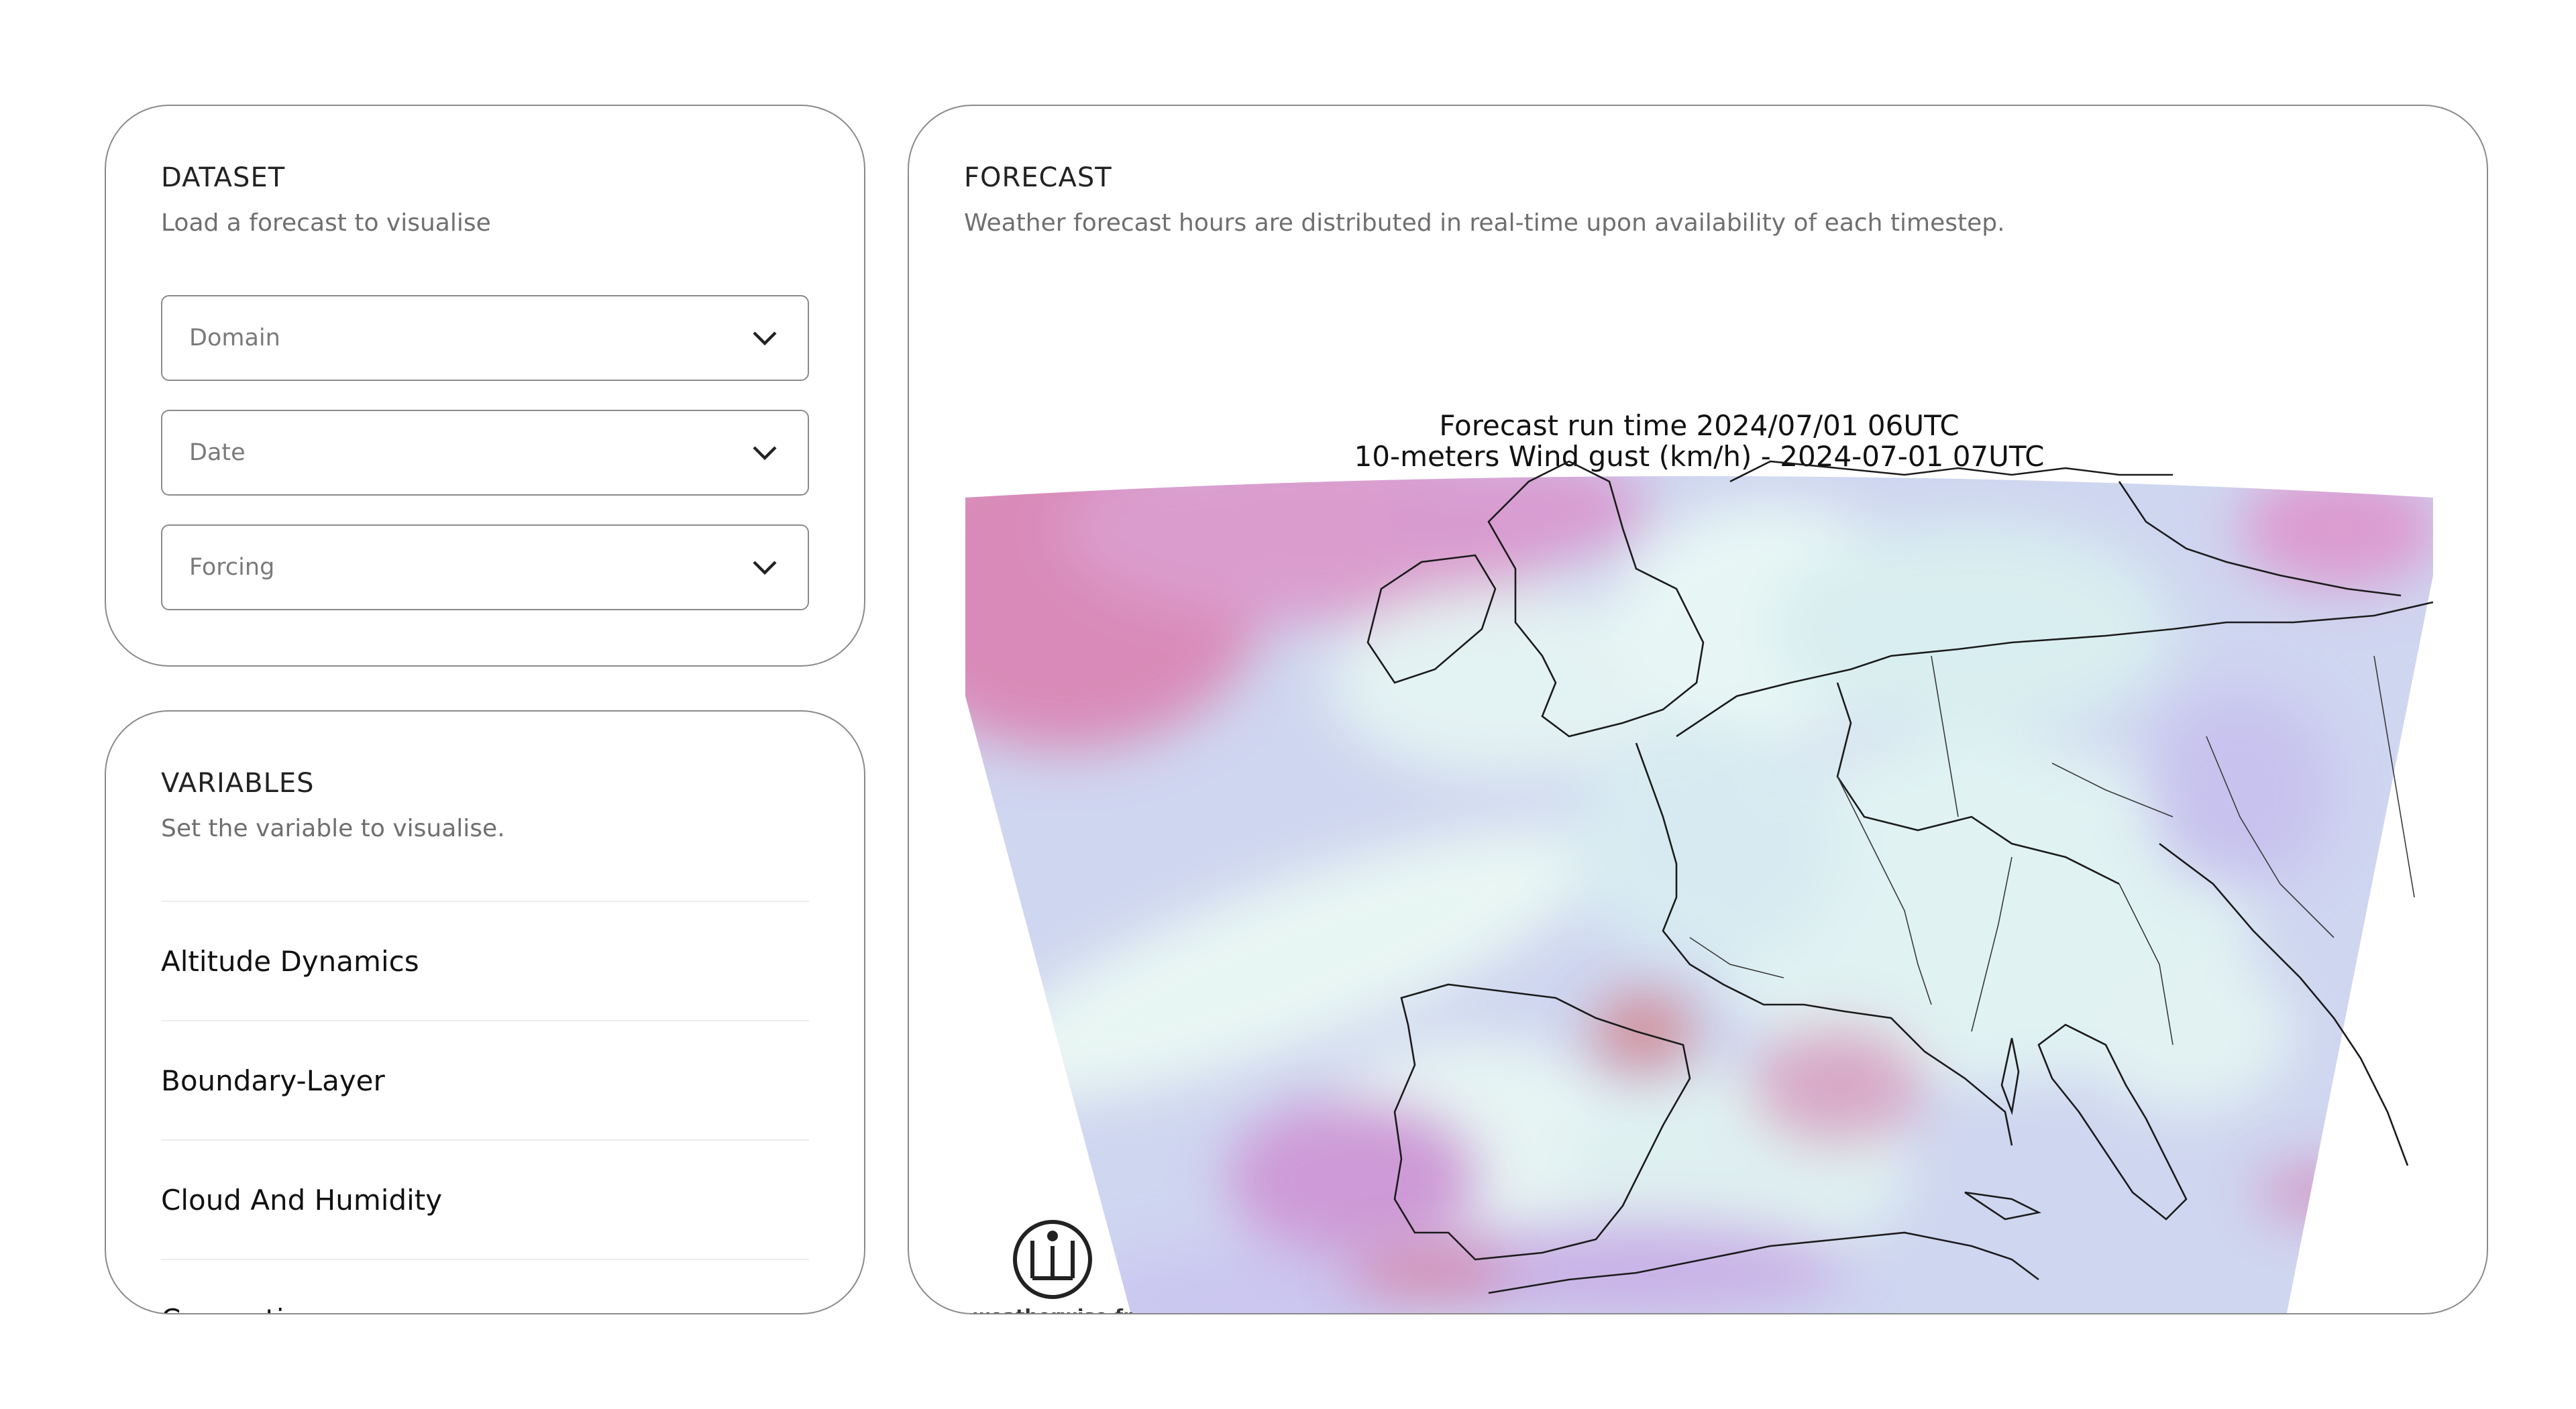 The image size is (2576, 1409). What do you see at coordinates (333, 828) in the screenshot?
I see `variables-subtitle: Set the variable to visualise.` at bounding box center [333, 828].